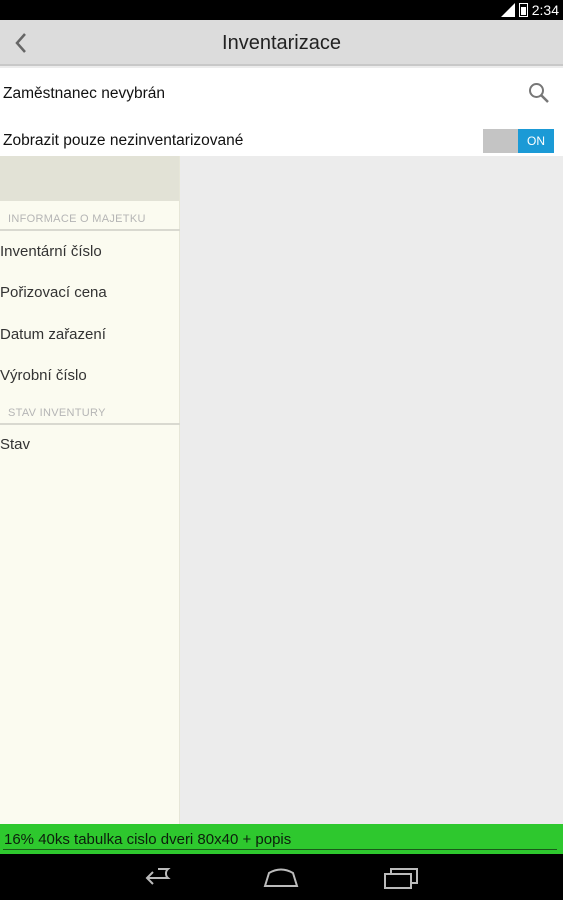 Image resolution: width=563 pixels, height=900 pixels. What do you see at coordinates (281, 92) in the screenshot?
I see `employee-row: Zaměstnanec nevybrán` at bounding box center [281, 92].